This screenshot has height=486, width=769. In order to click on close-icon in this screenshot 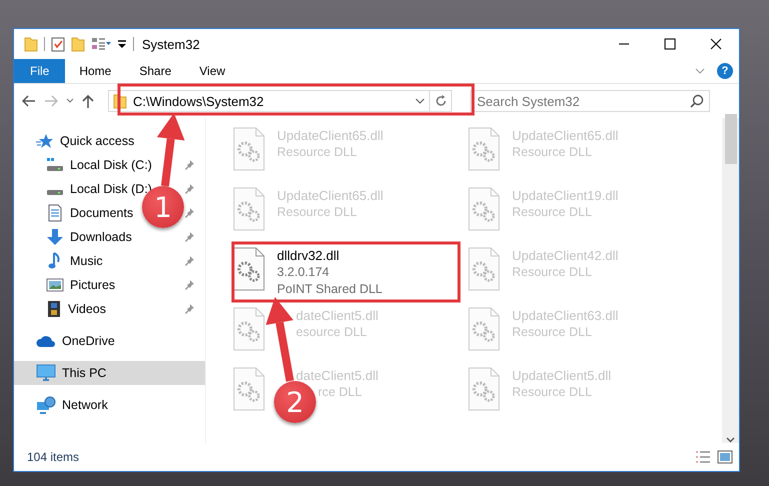, I will do `click(716, 44)`.